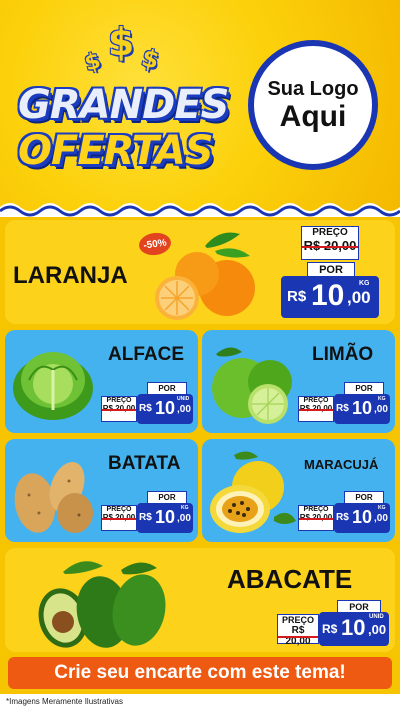 Image resolution: width=400 pixels, height=711 pixels. I want to click on logo-text-line2: Aqui, so click(313, 116).